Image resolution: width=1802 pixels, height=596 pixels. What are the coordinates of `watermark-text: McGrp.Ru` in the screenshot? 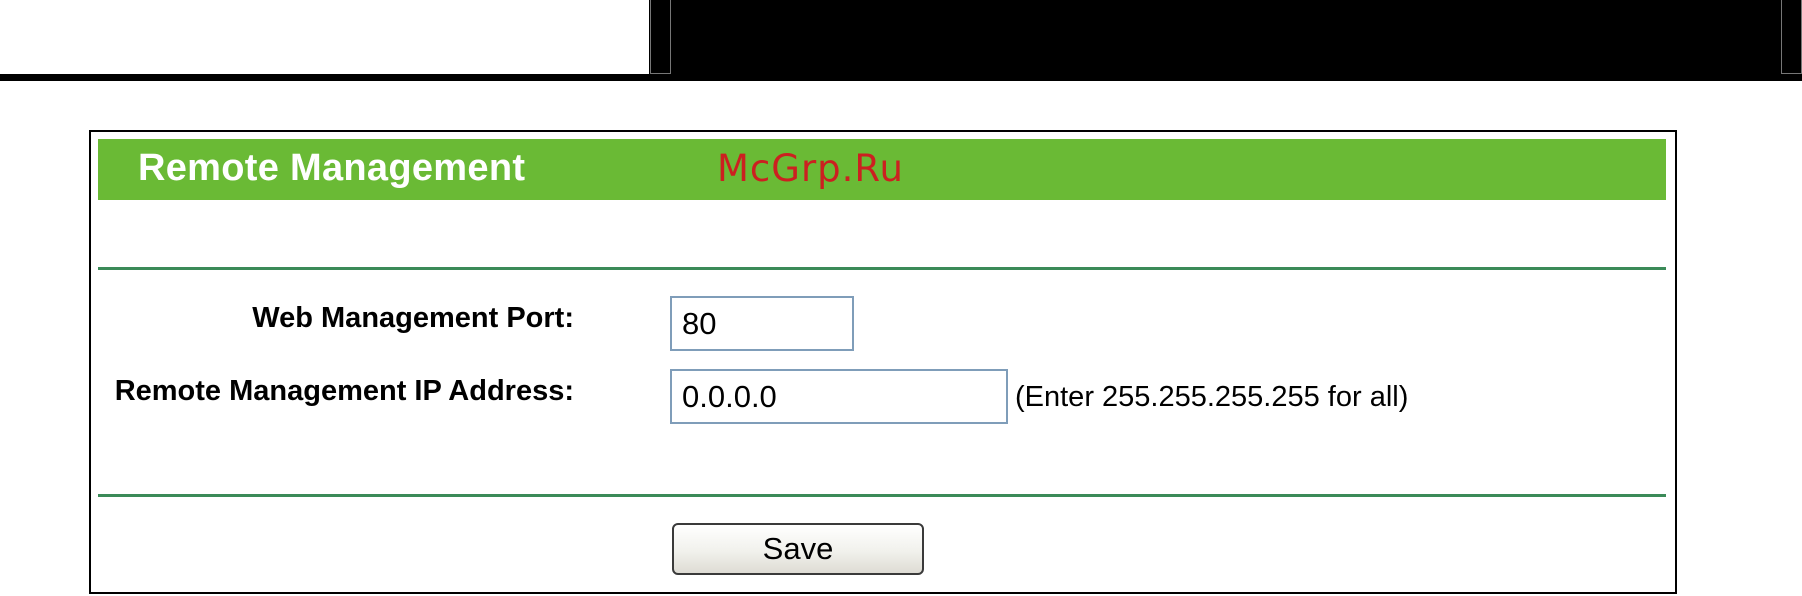 It's located at (810, 168).